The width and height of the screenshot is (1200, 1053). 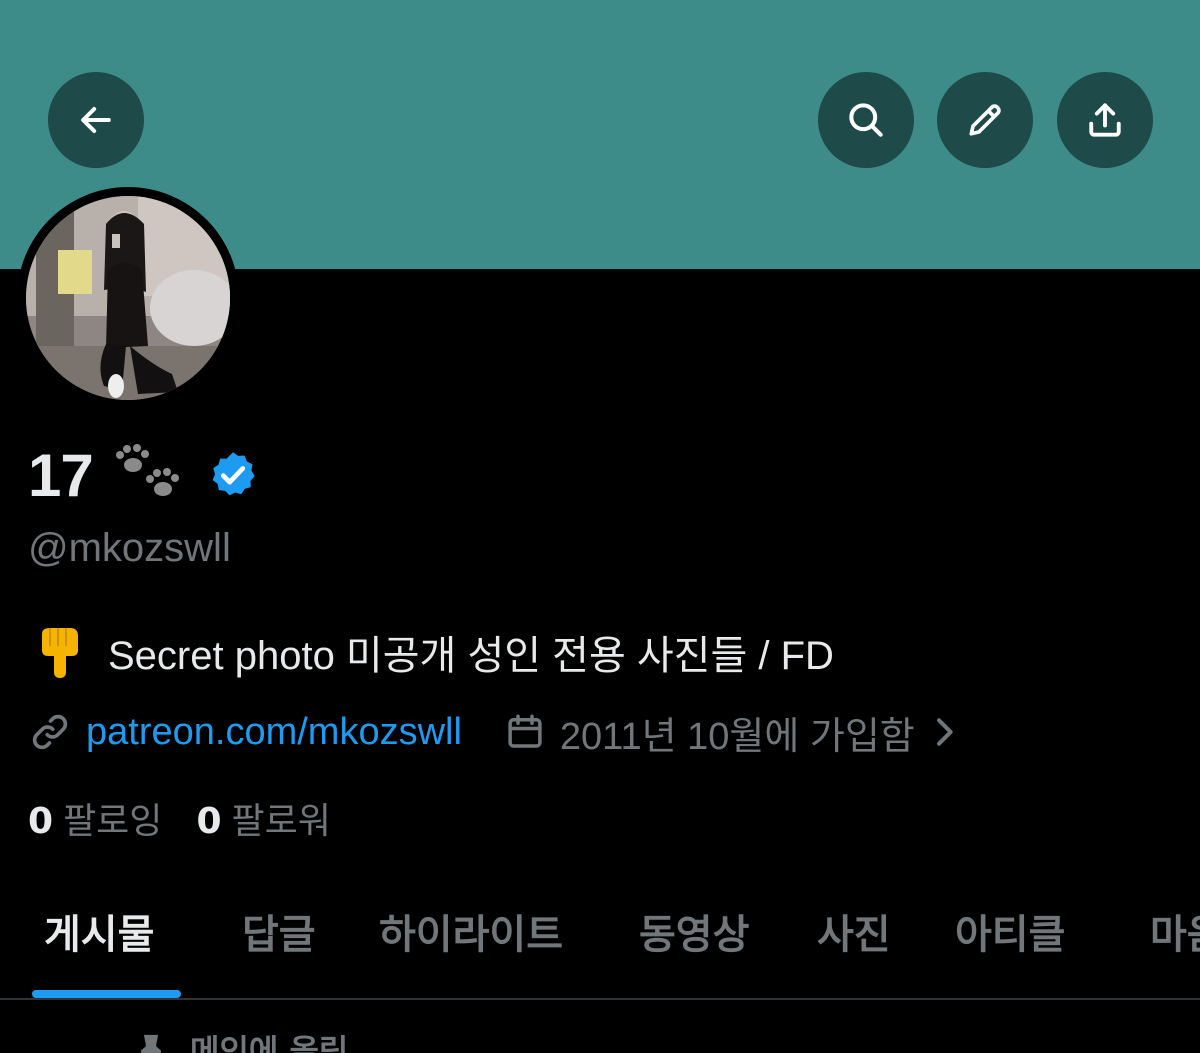 I want to click on search-button, so click(x=866, y=120).